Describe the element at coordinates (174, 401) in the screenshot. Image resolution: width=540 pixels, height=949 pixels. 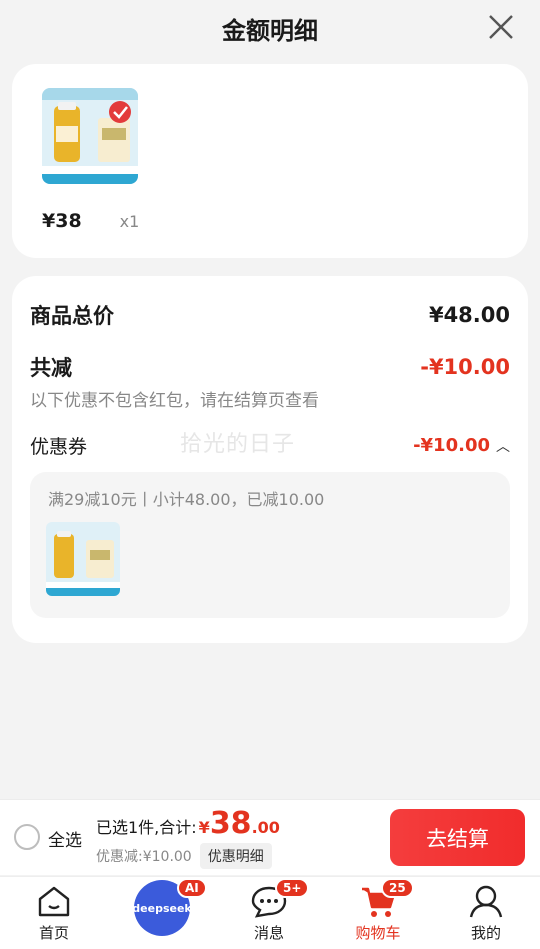
I see `discount-note: 以下优惠不包含红包，请在结算页查看` at that location.